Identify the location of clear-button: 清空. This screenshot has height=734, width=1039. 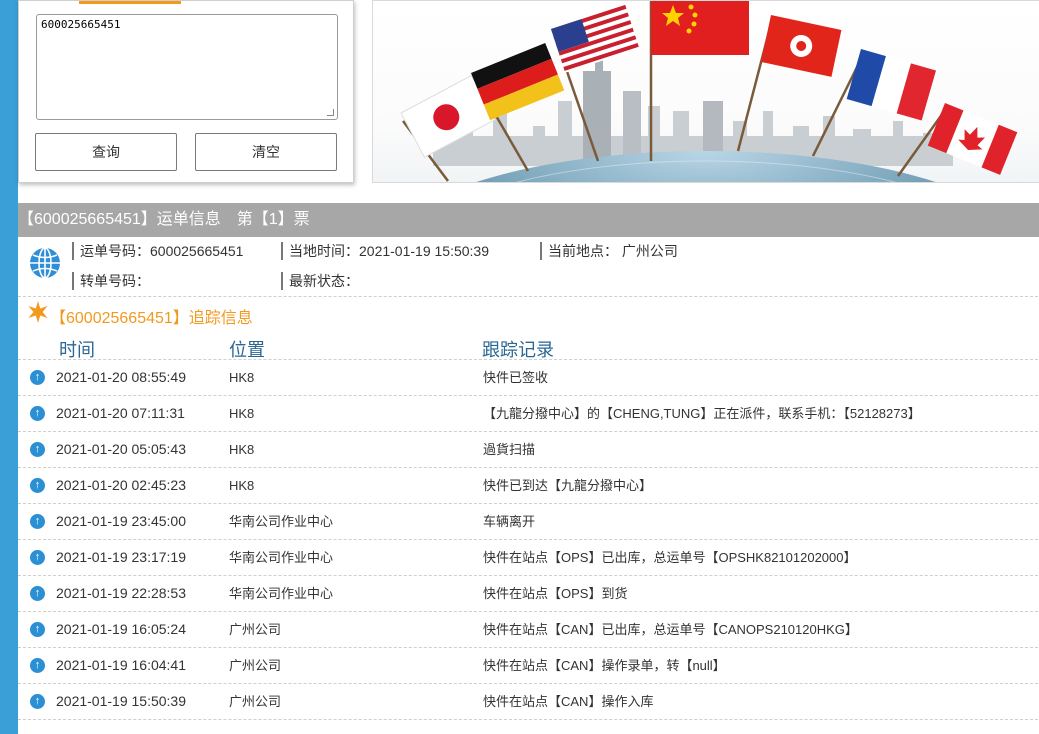
(266, 152).